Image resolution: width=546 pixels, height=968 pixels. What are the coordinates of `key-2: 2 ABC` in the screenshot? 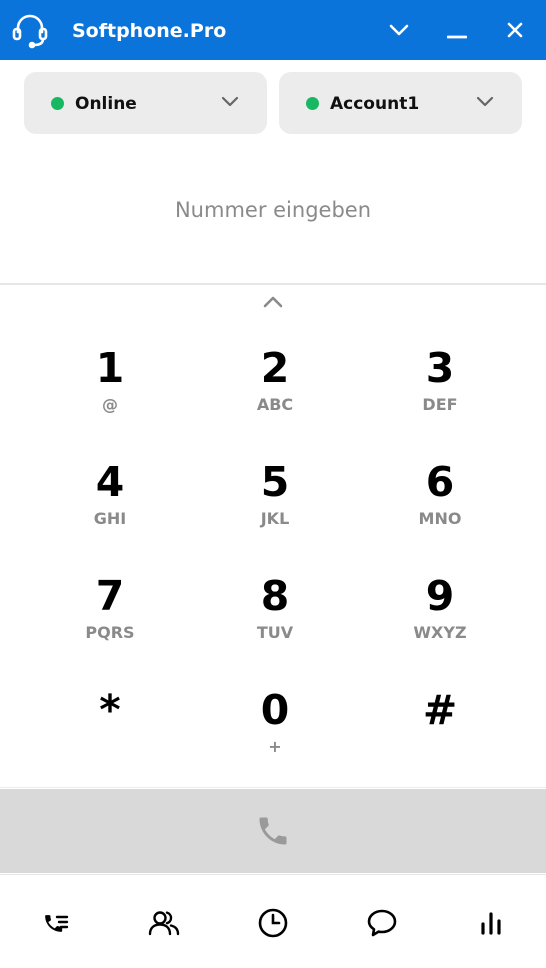 It's located at (275, 376).